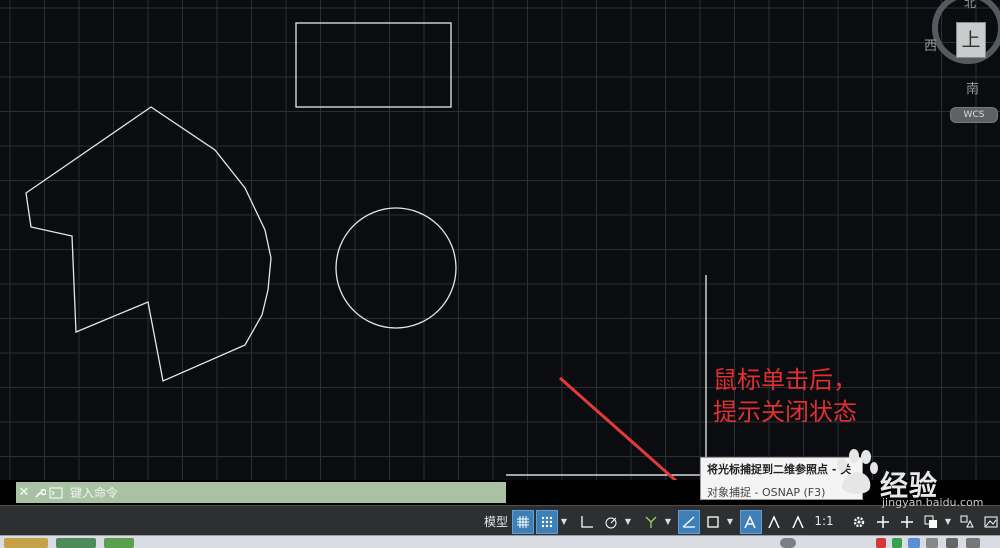 Image resolution: width=1000 pixels, height=548 pixels. I want to click on command-line: ✕ 键入命令, so click(261, 492).